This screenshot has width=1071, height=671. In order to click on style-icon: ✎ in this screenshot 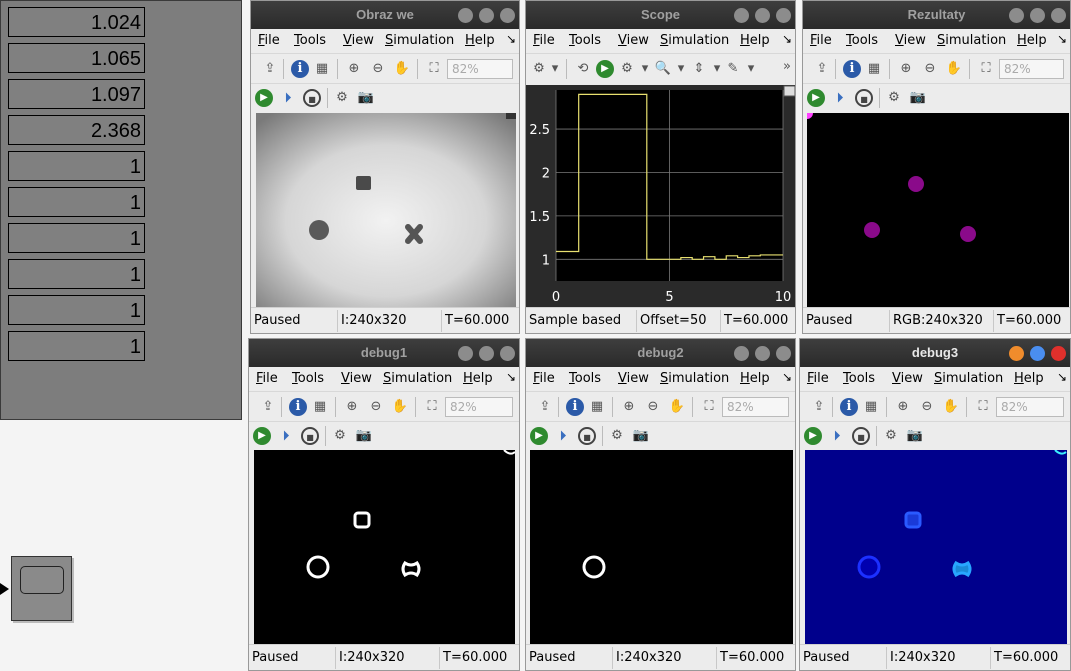, I will do `click(733, 69)`.